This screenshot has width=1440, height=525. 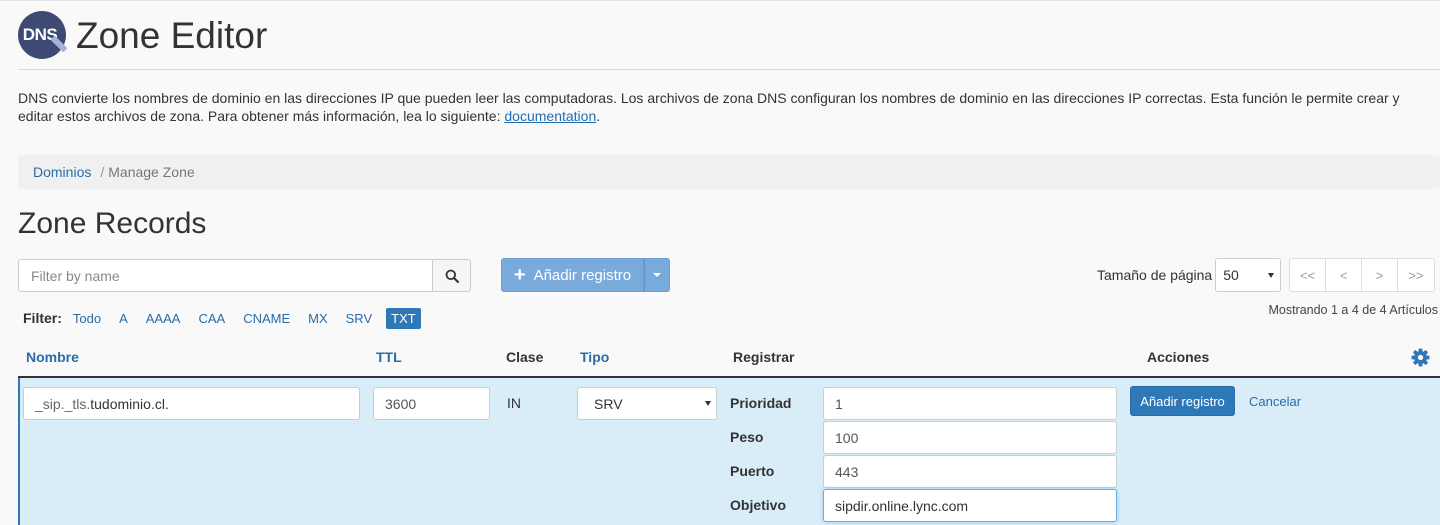 What do you see at coordinates (191, 403) in the screenshot?
I see `record-name-input: _sip._tls. tudominio.cl.` at bounding box center [191, 403].